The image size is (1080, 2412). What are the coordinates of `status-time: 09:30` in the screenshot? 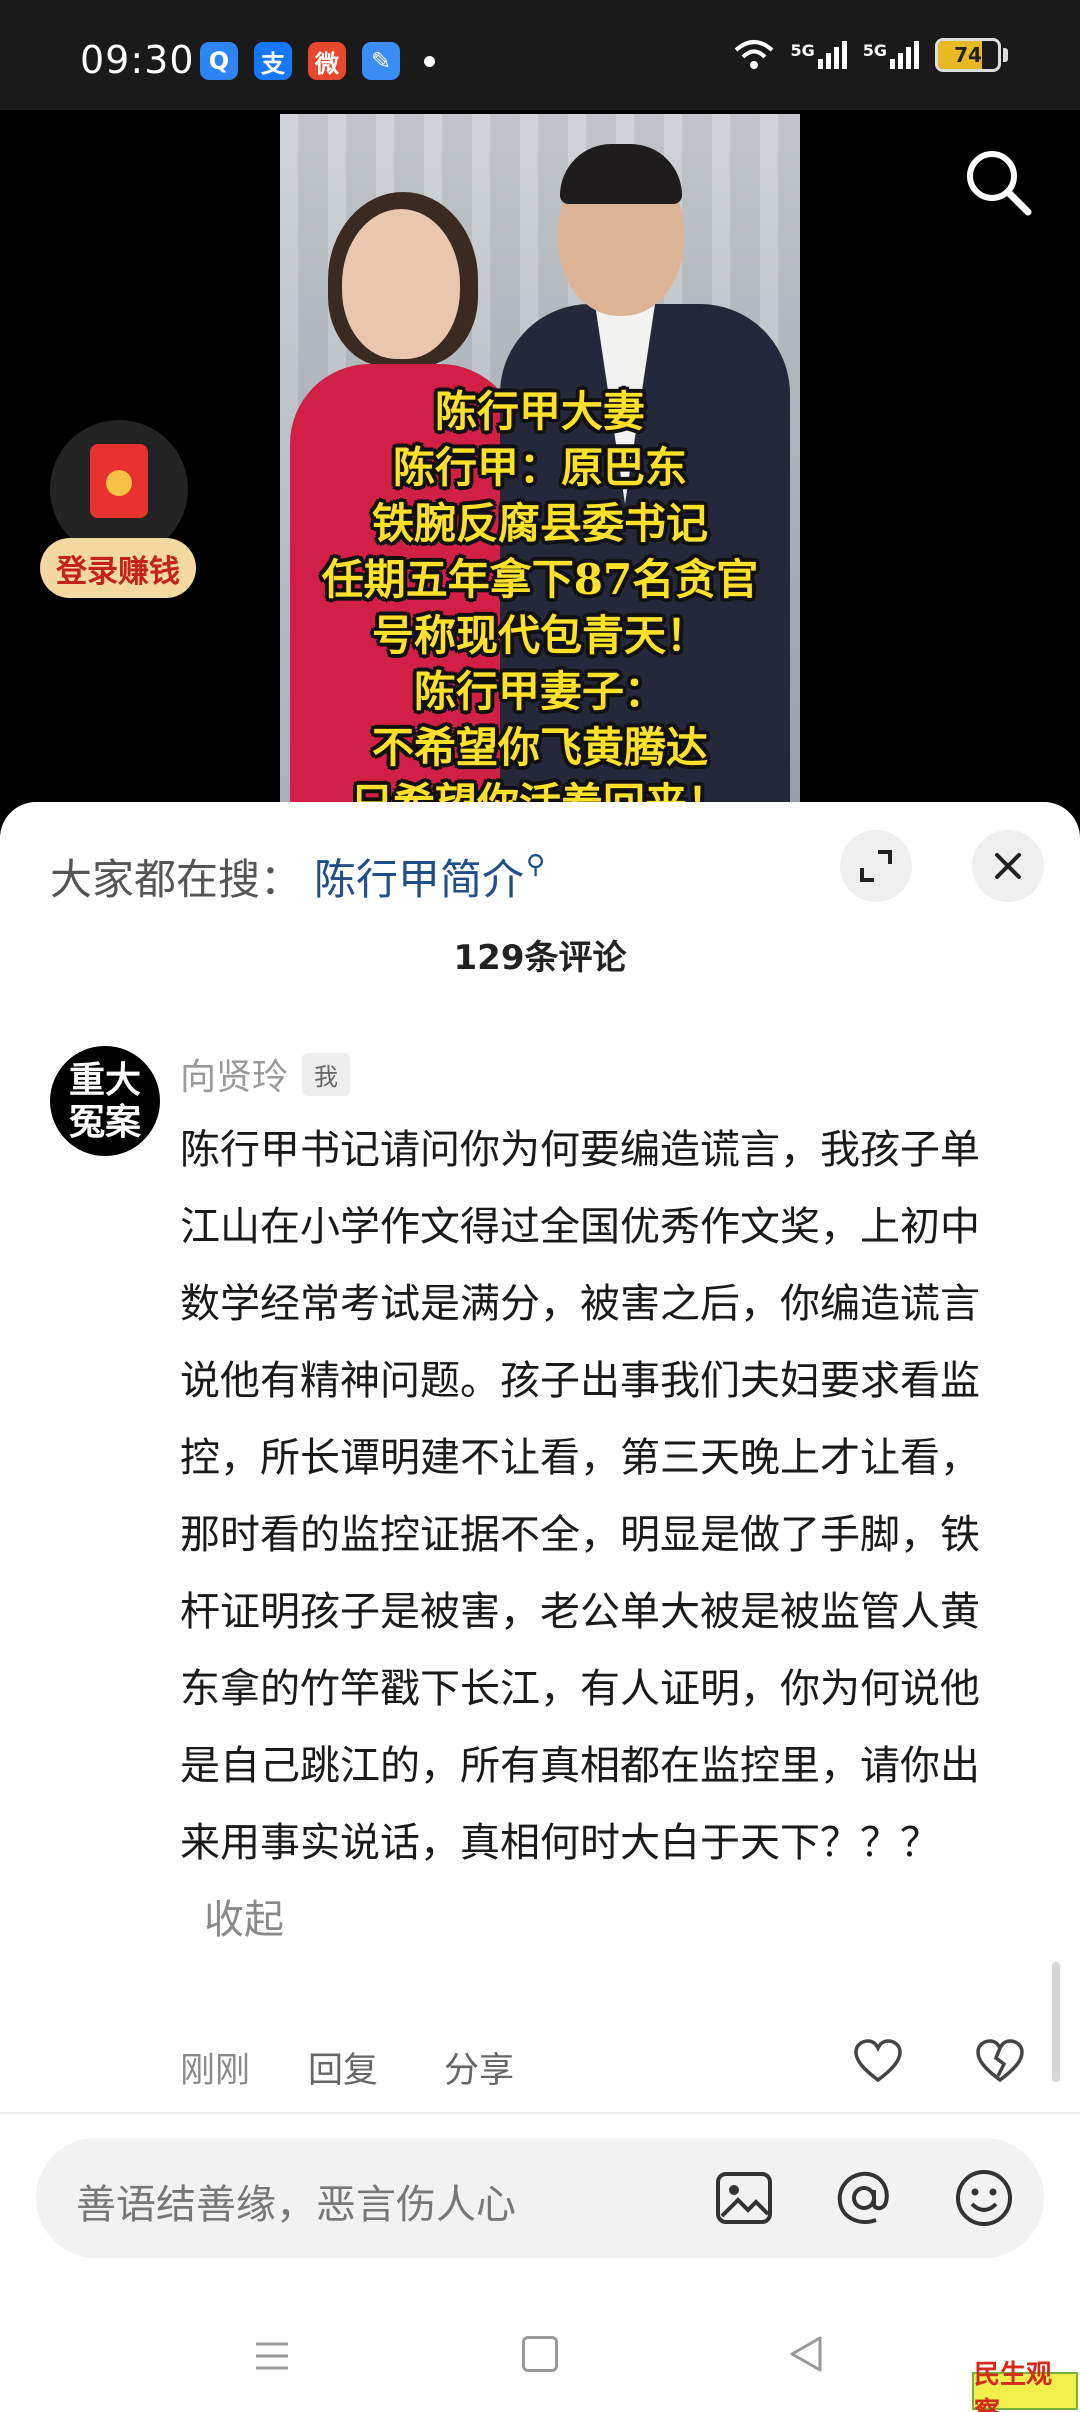 It's located at (137, 60).